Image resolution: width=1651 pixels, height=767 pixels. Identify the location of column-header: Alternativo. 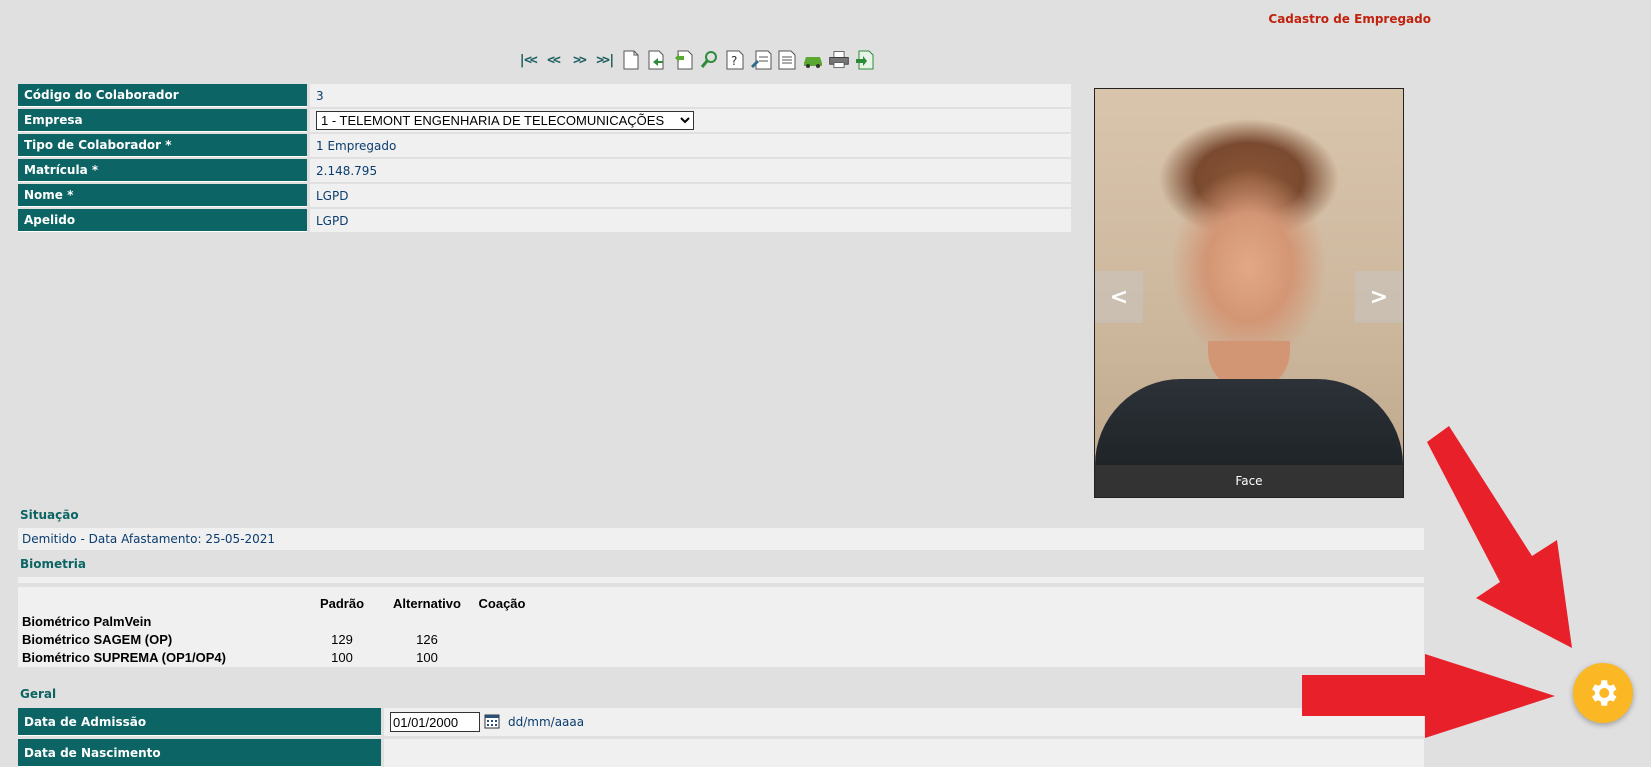
(427, 603).